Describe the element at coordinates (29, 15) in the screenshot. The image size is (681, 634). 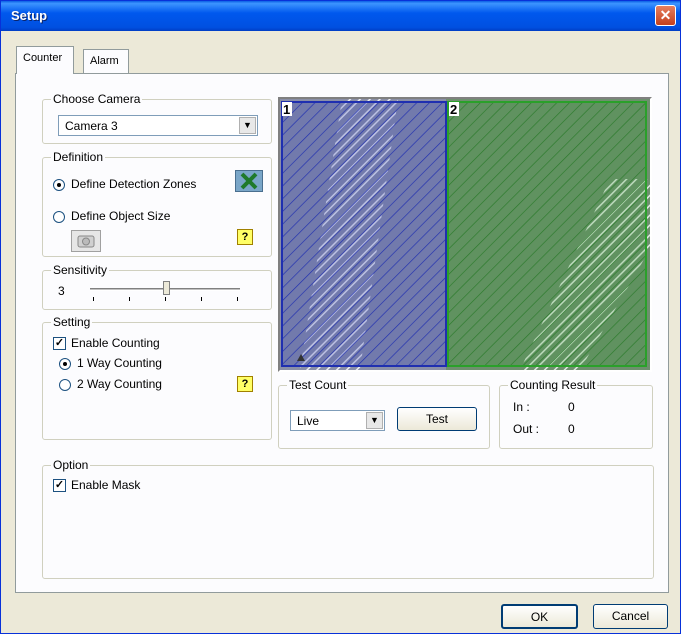
I see `window-title: Setup` at that location.